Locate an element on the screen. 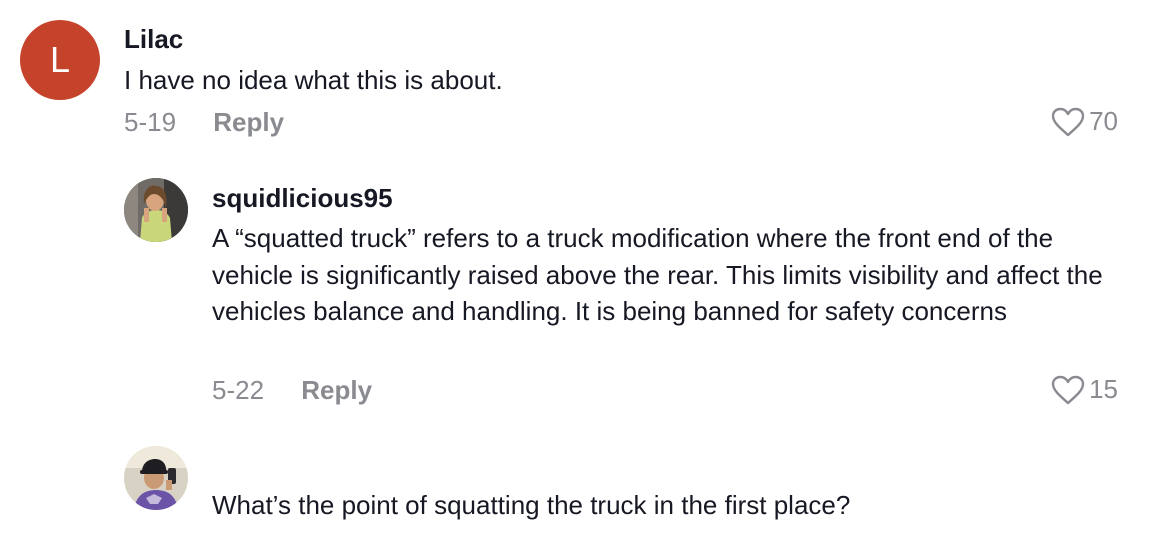  comment-username: Lilac is located at coordinates (153, 39).